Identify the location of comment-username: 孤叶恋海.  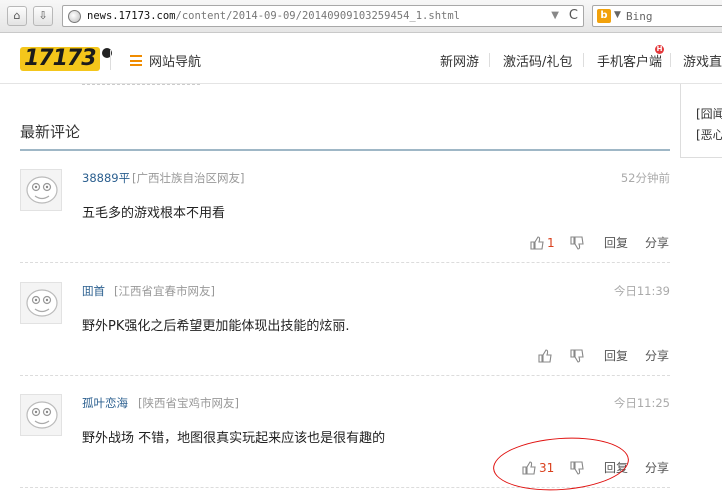
(105, 403).